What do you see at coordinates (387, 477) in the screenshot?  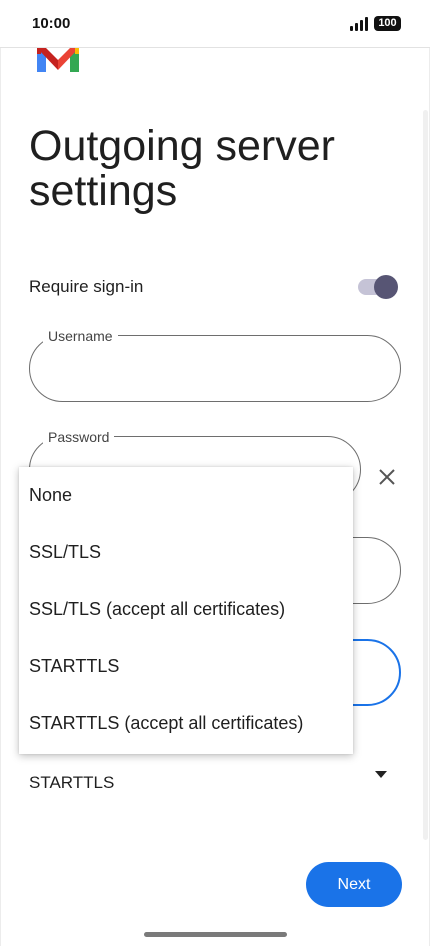 I see `close-icon` at bounding box center [387, 477].